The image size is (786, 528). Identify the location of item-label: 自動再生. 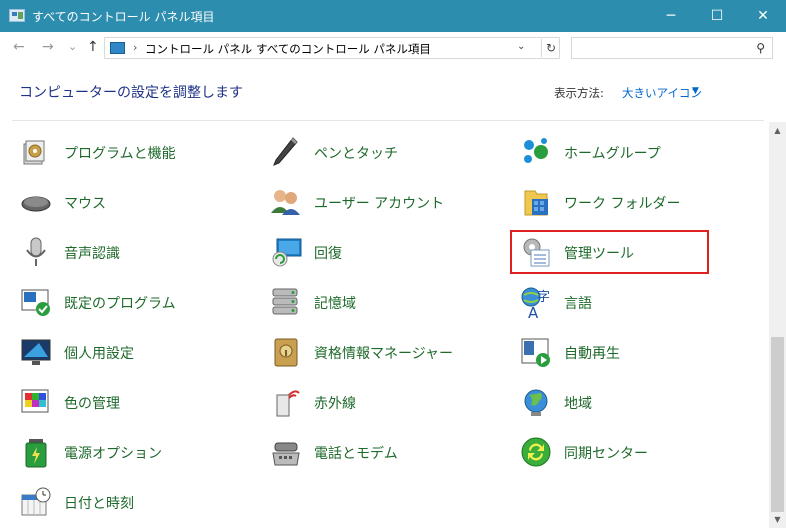
(592, 354).